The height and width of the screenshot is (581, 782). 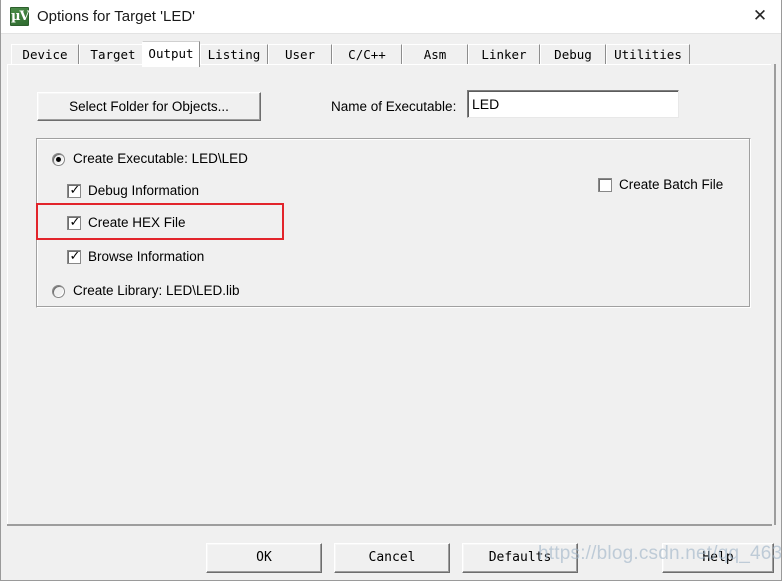 I want to click on uvision-app-icon: µV, so click(x=20, y=16).